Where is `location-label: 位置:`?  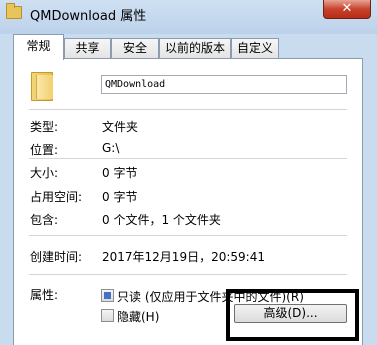 location-label: 位置: is located at coordinates (44, 150).